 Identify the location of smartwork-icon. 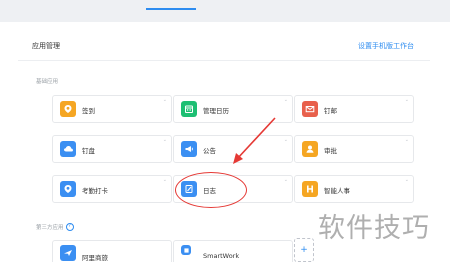
(186, 250).